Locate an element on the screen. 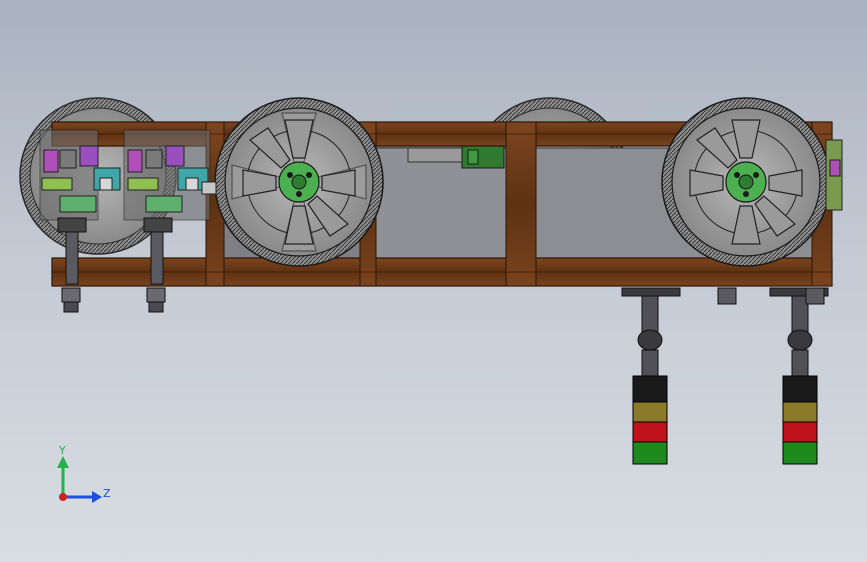 The height and width of the screenshot is (562, 867). y-axis-arrow-head is located at coordinates (63, 462).